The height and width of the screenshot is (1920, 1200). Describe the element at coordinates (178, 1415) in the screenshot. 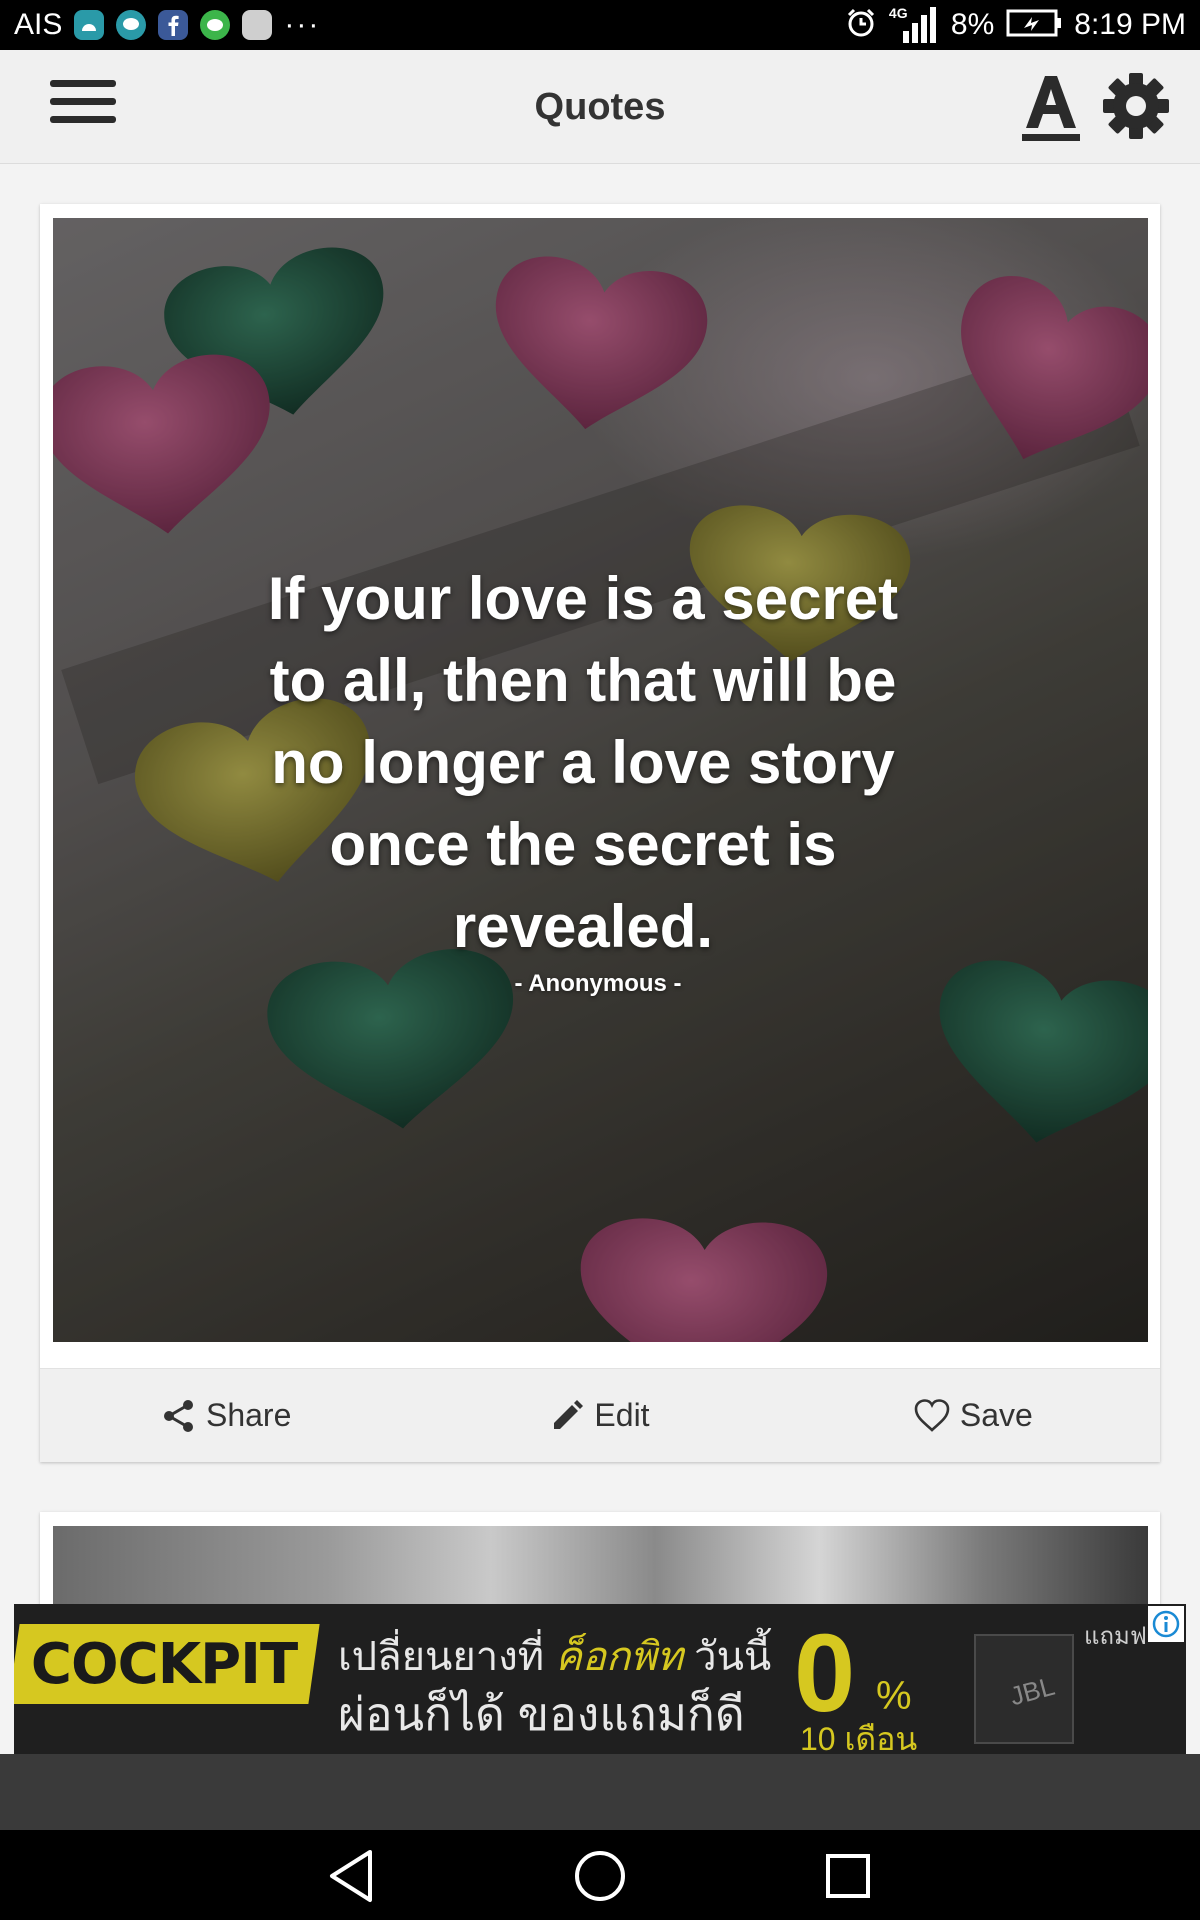

I see `share-icon` at that location.